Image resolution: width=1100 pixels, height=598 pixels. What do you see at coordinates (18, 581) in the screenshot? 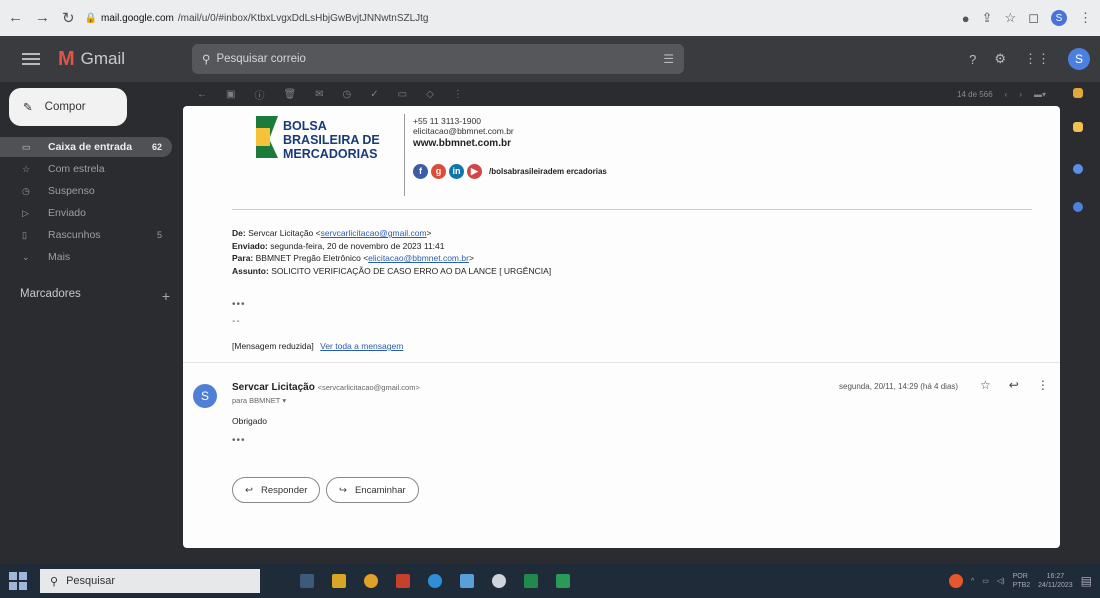
I see `windows-start-icon` at bounding box center [18, 581].